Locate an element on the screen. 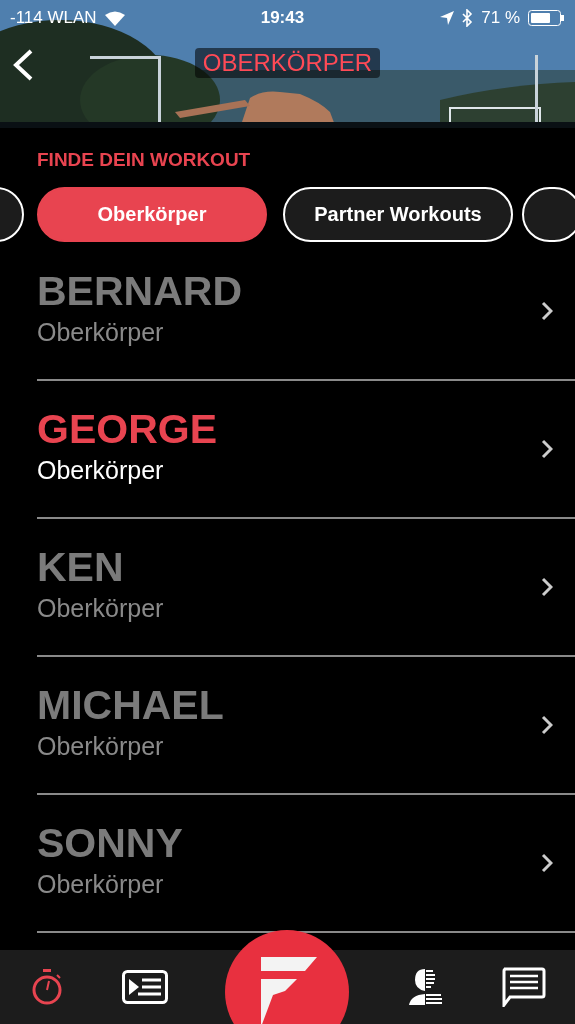 This screenshot has width=575, height=1024. bluetooth-icon is located at coordinates (468, 18).